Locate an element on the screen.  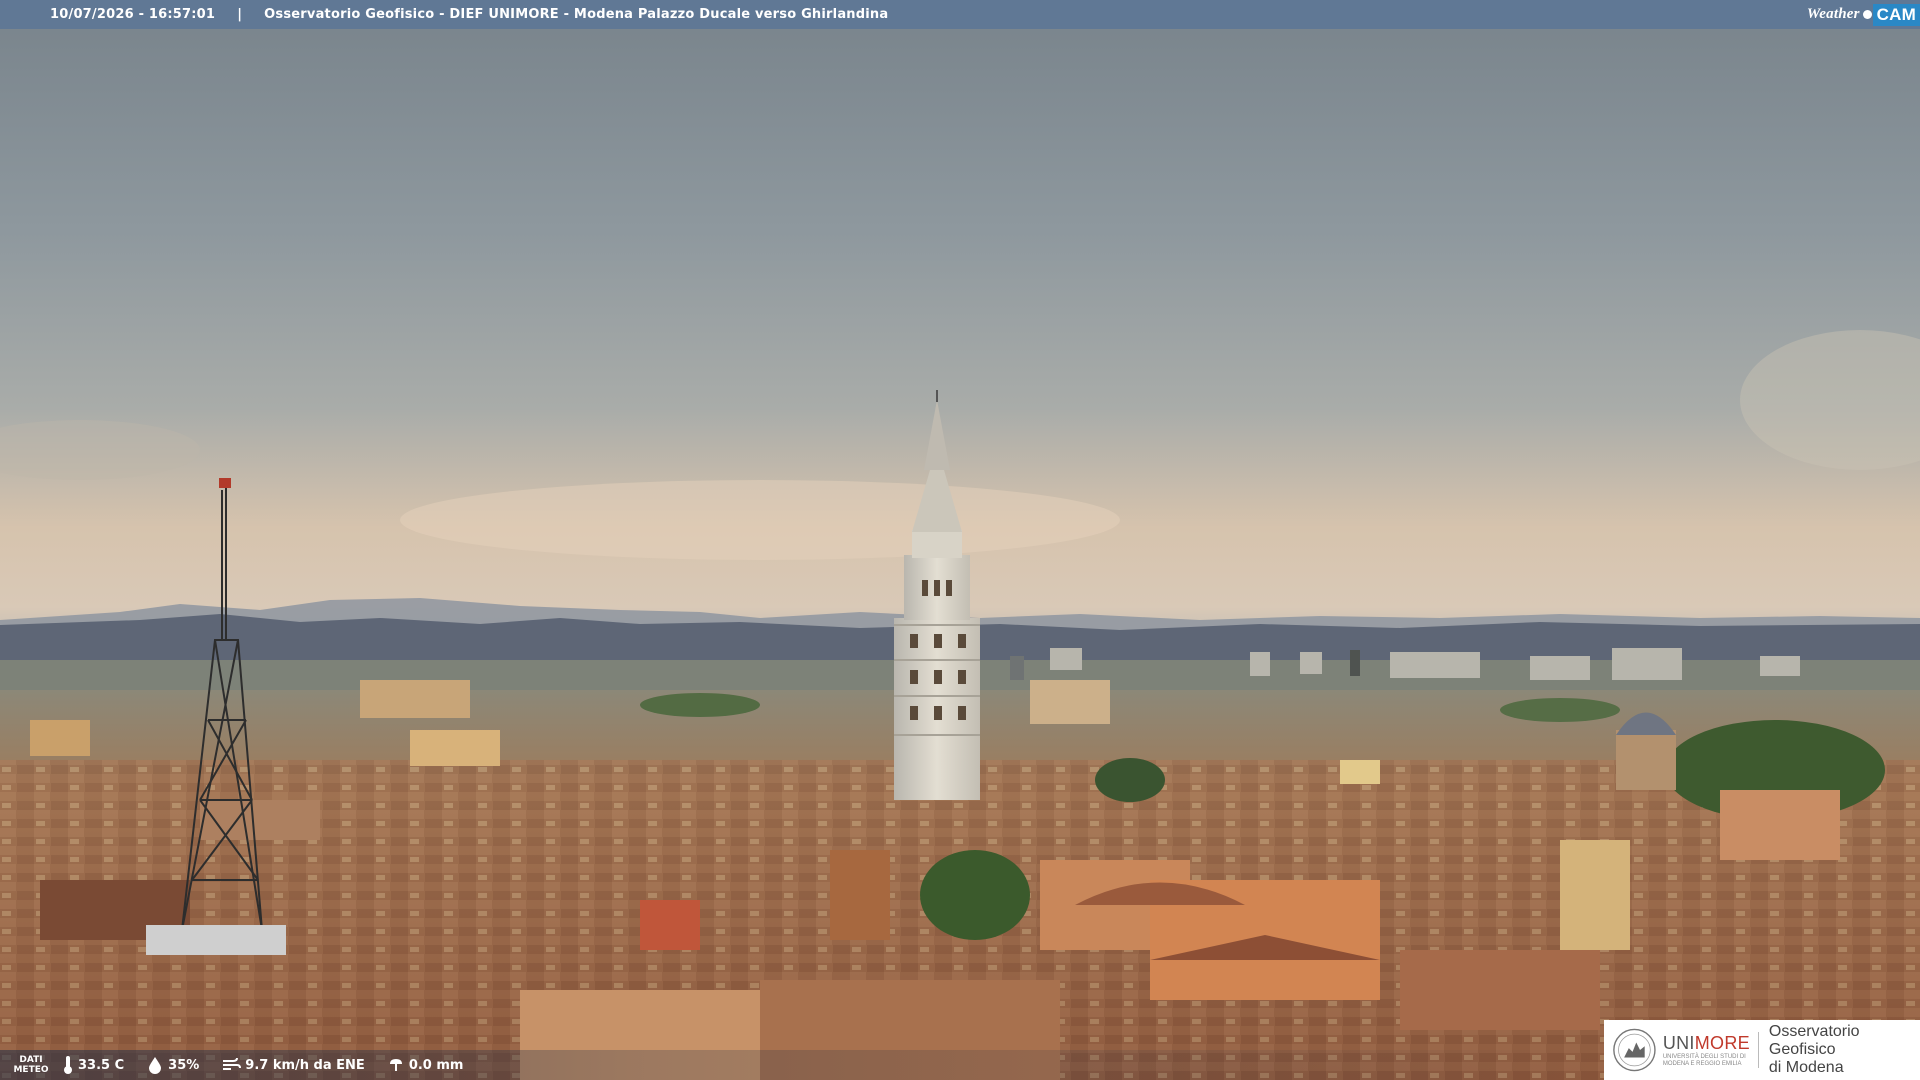
humidity-drop-icon is located at coordinates (155, 1065).